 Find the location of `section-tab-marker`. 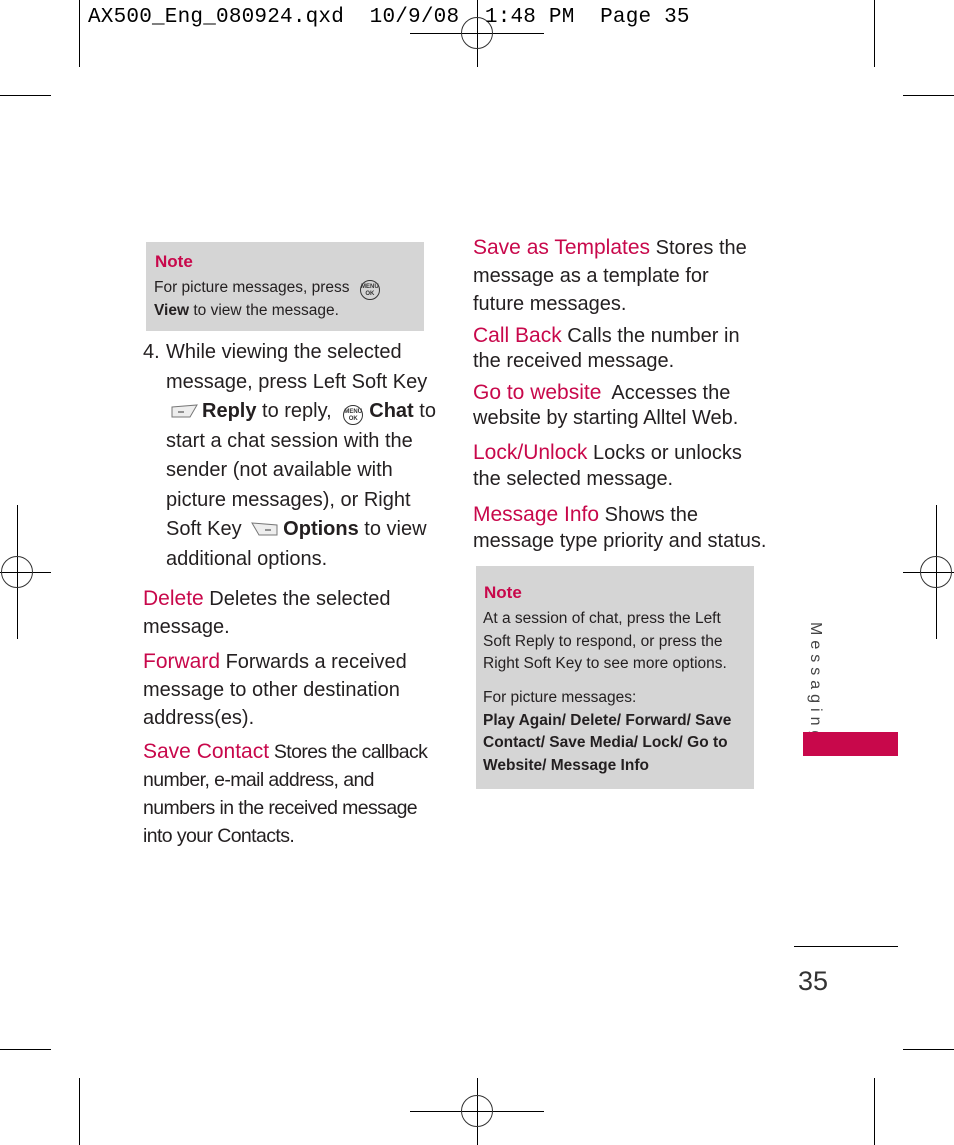

section-tab-marker is located at coordinates (850, 744).